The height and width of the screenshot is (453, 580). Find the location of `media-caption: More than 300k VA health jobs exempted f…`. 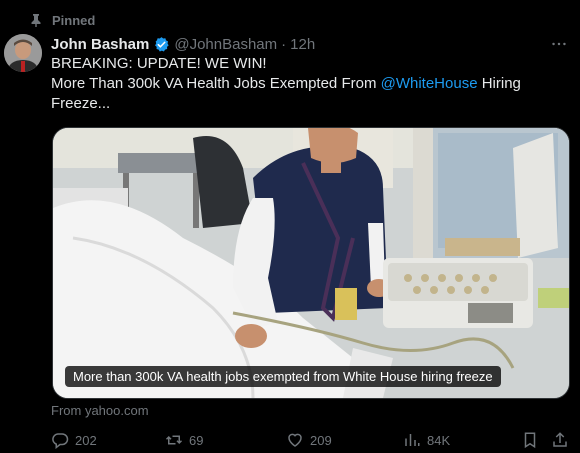

media-caption: More than 300k VA health jobs exempted f… is located at coordinates (283, 376).